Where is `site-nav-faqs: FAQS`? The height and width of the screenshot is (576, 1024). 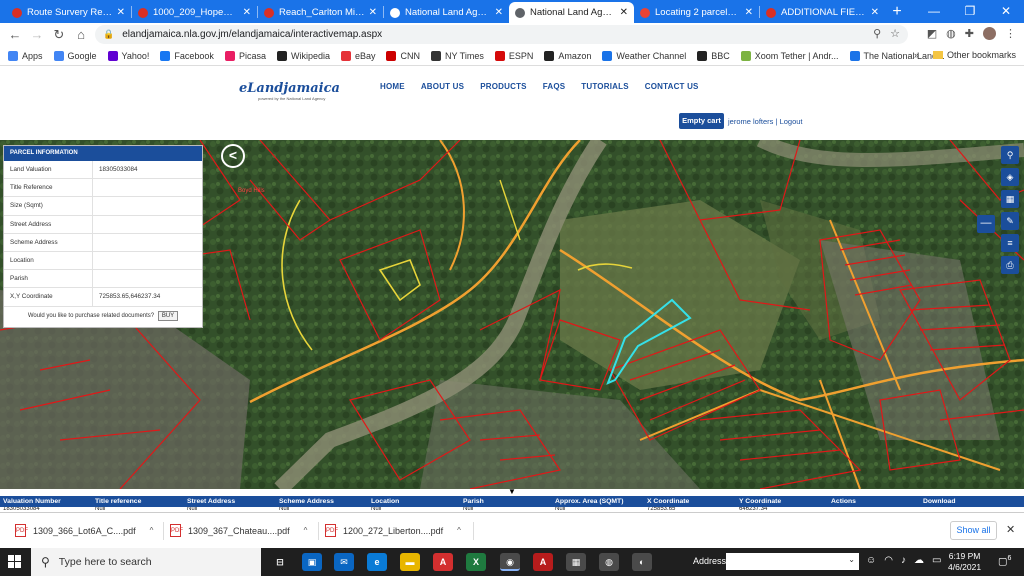
site-nav-faqs: FAQS is located at coordinates (554, 86).